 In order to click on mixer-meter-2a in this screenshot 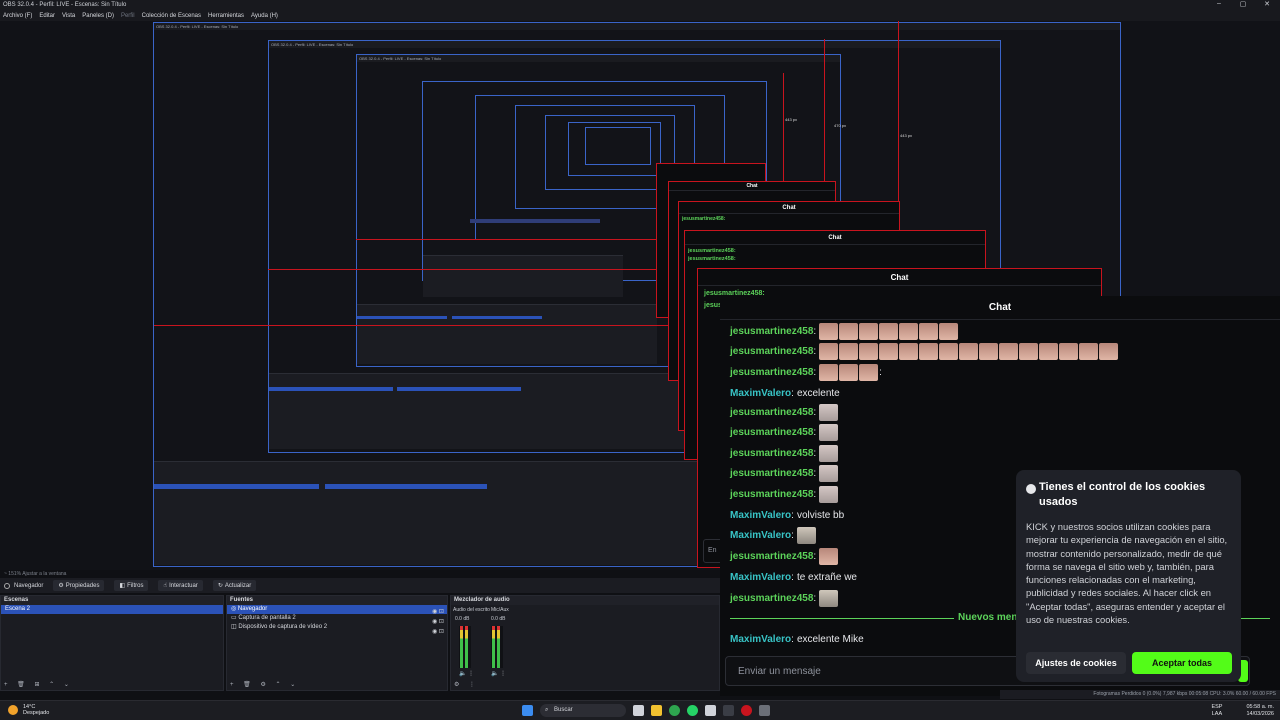, I will do `click(493, 647)`.